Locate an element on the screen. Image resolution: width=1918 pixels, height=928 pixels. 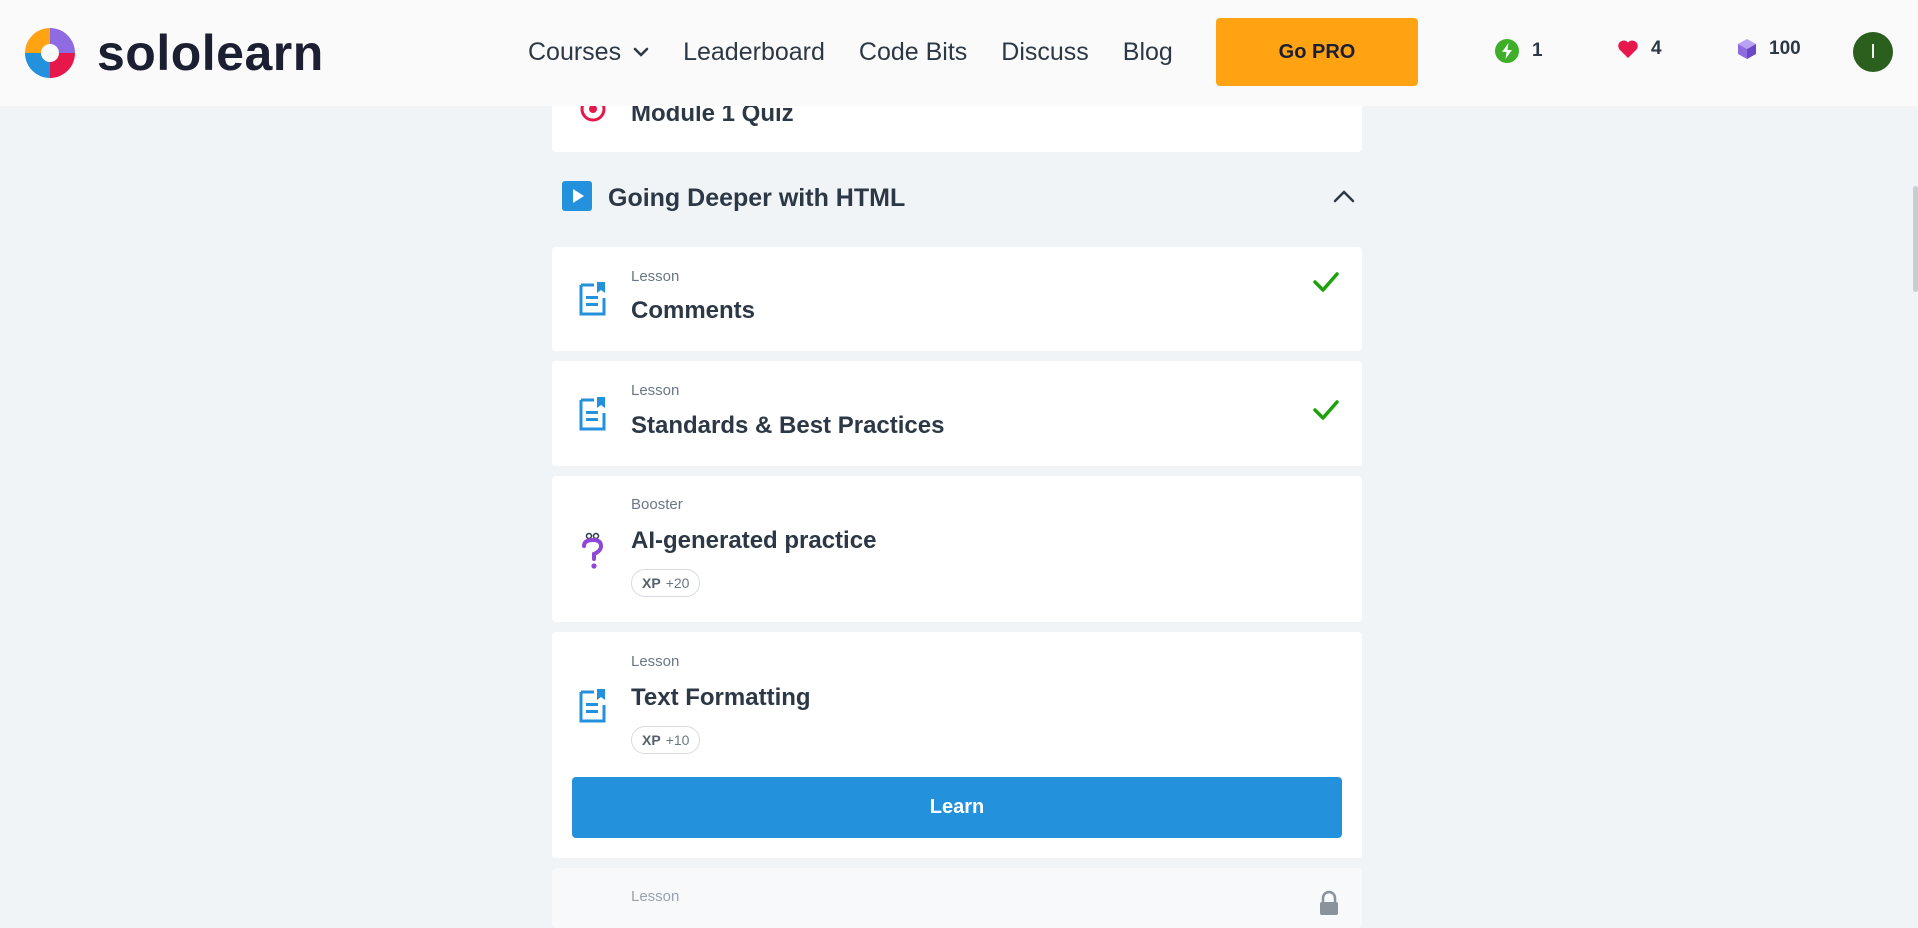
xp-badge: XP +20 is located at coordinates (666, 583).